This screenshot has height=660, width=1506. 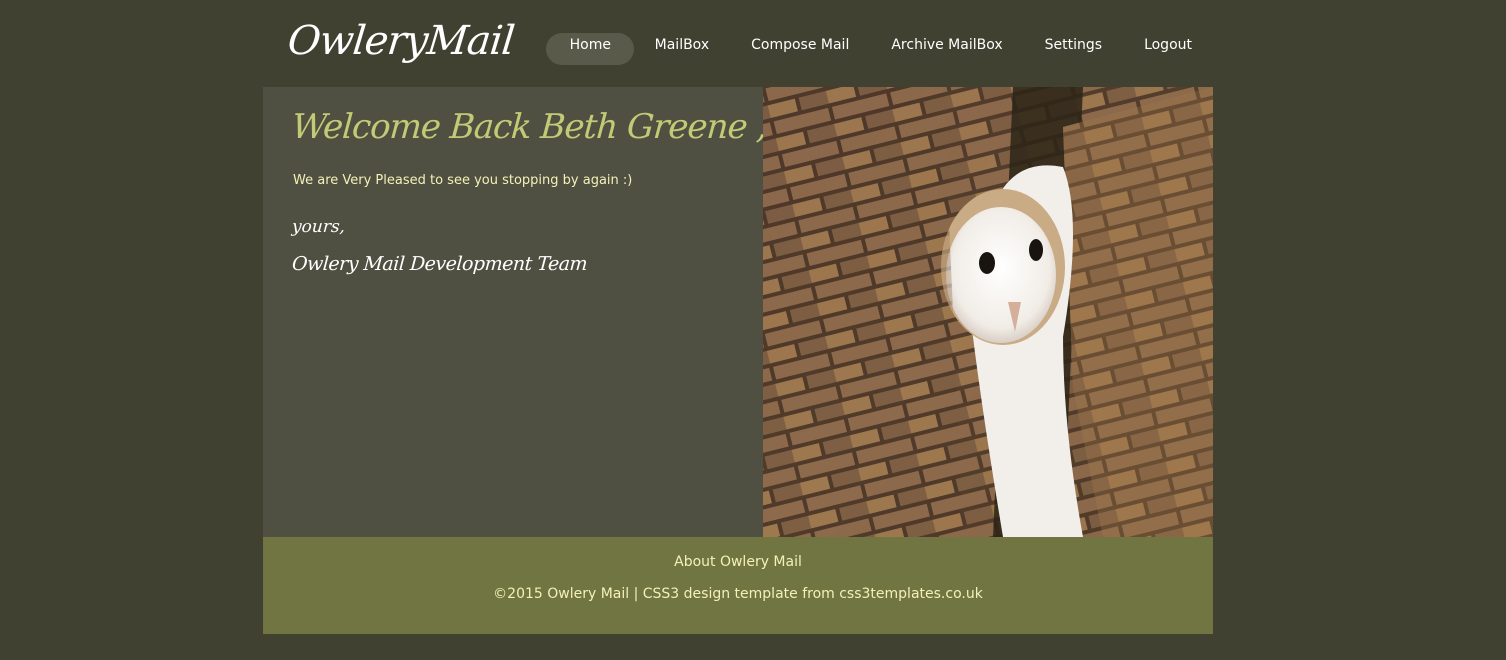 I want to click on nav-compose-mail: Compose Mail, so click(x=800, y=49).